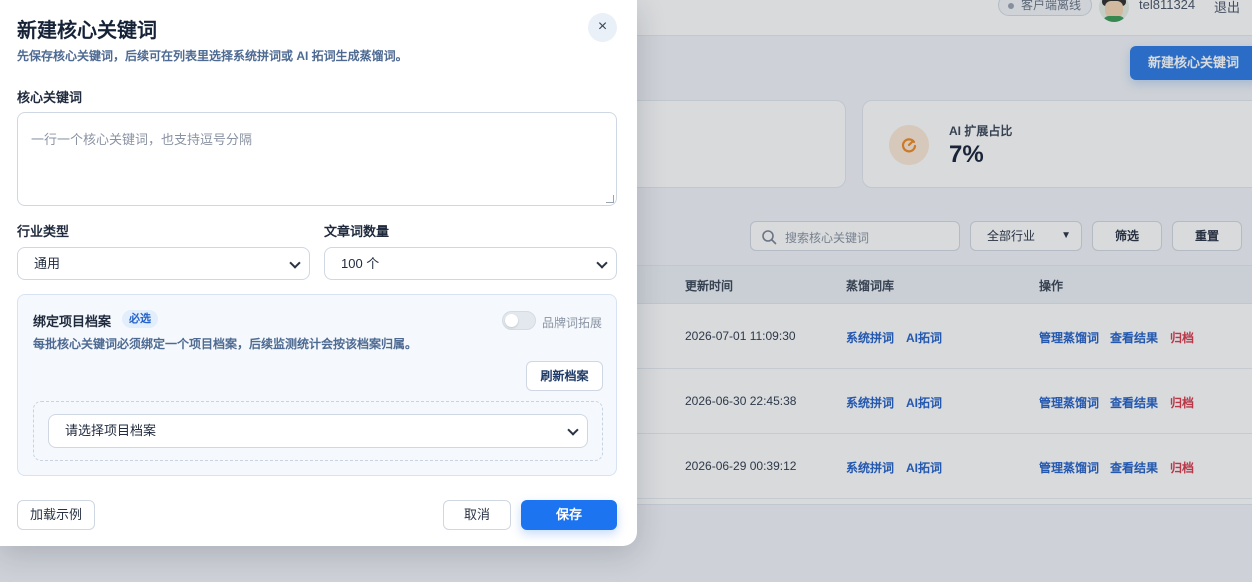 The width and height of the screenshot is (1252, 582). Describe the element at coordinates (357, 231) in the screenshot. I see `article-count-label: 文章词数量` at that location.